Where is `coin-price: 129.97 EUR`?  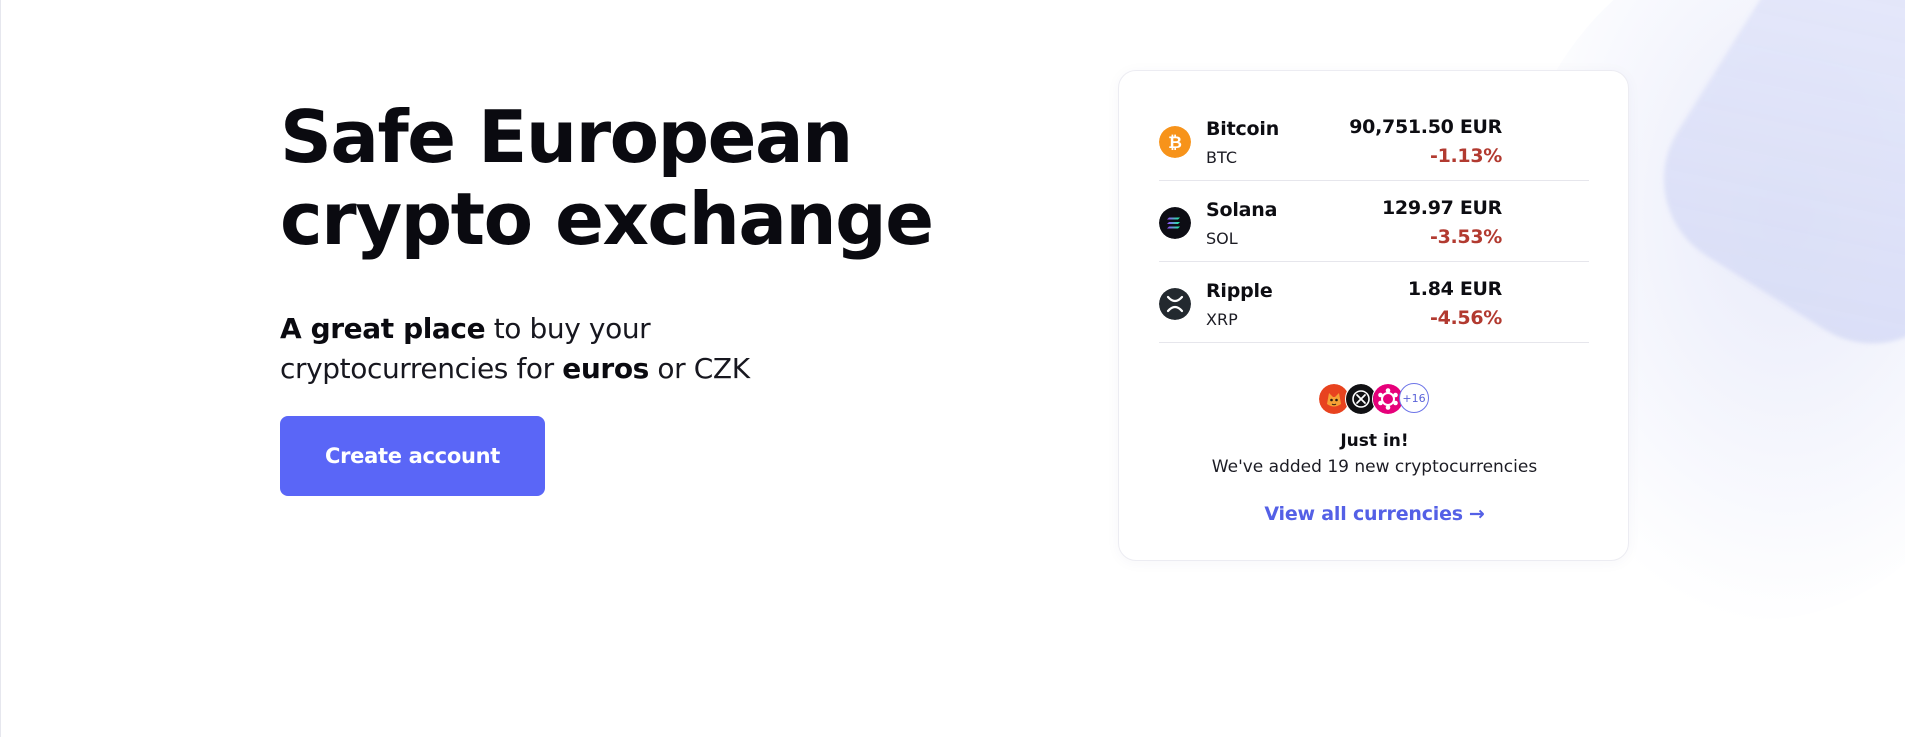
coin-price: 129.97 EUR is located at coordinates (1442, 208).